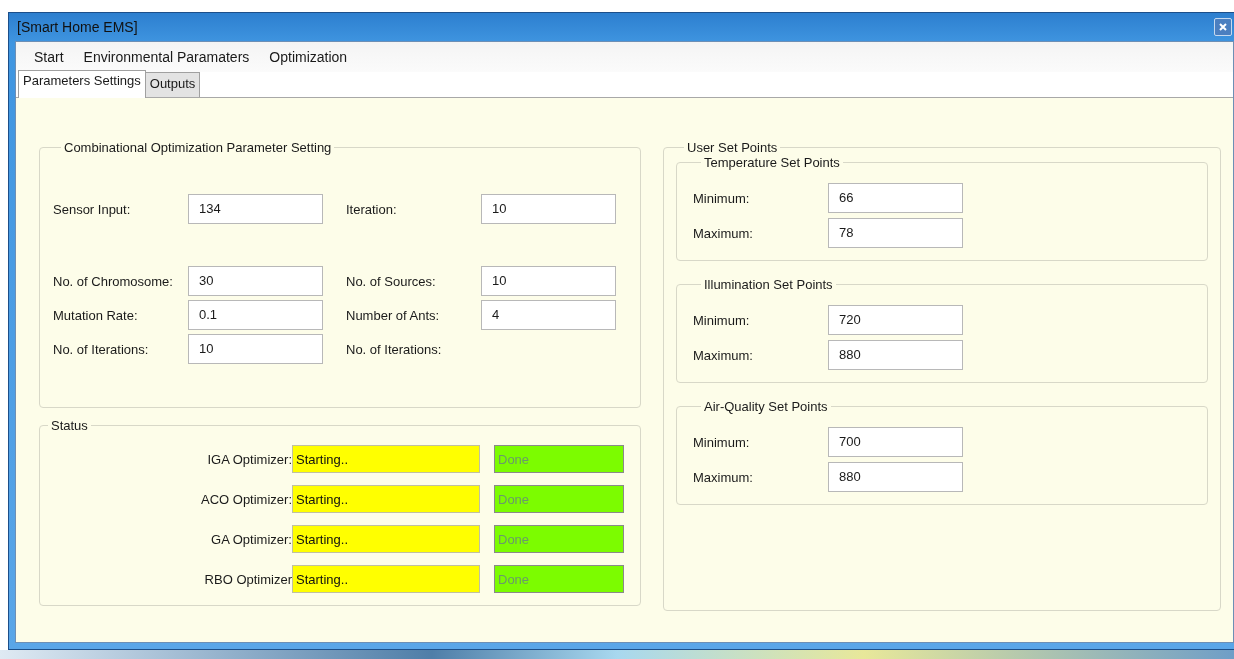 The width and height of the screenshot is (1234, 659). Describe the element at coordinates (895, 198) in the screenshot. I see `input-field: 66` at that location.